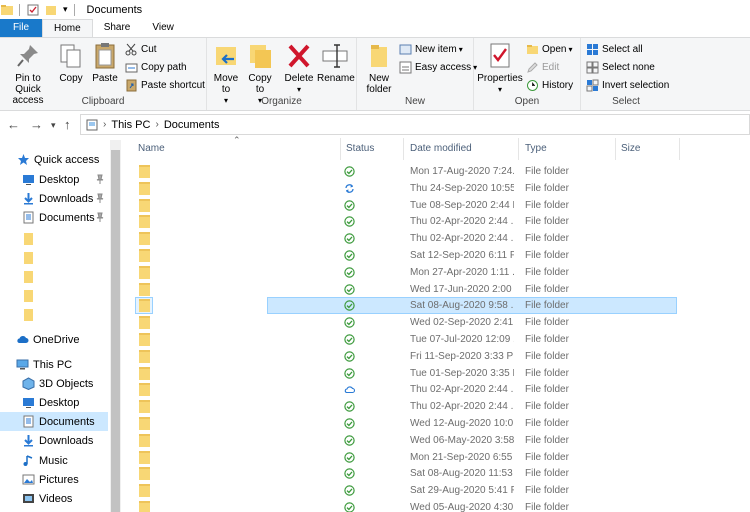 This screenshot has width=750, height=512. What do you see at coordinates (115, 331) in the screenshot?
I see `nav-pane-scroll-thumb` at bounding box center [115, 331].